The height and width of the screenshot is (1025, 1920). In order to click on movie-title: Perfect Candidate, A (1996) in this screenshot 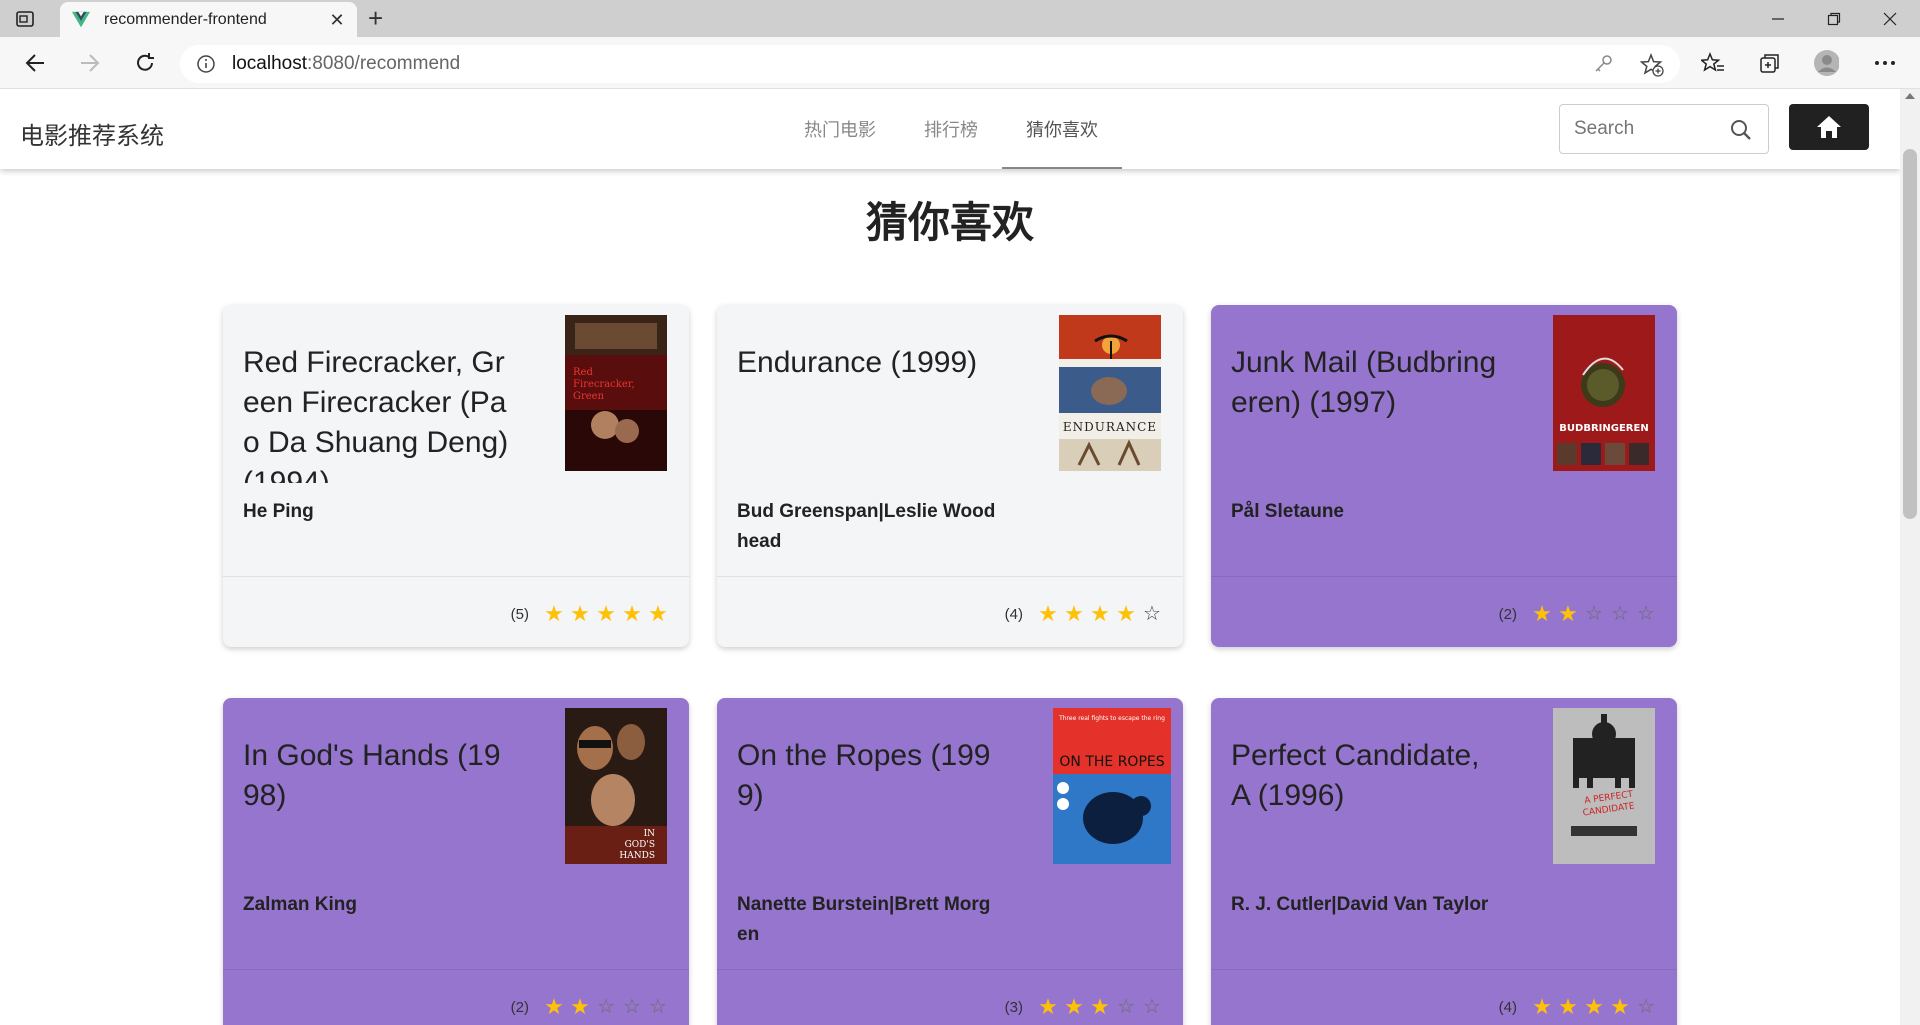, I will do `click(1366, 806)`.